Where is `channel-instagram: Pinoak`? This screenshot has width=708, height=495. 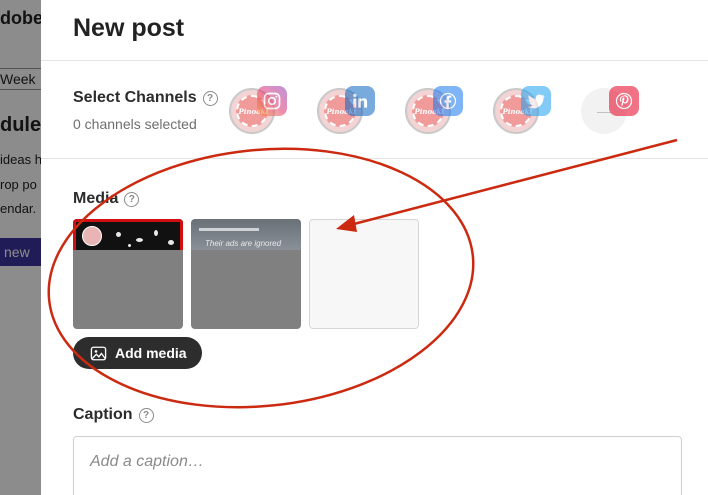 channel-instagram: Pinoak is located at coordinates (258, 111).